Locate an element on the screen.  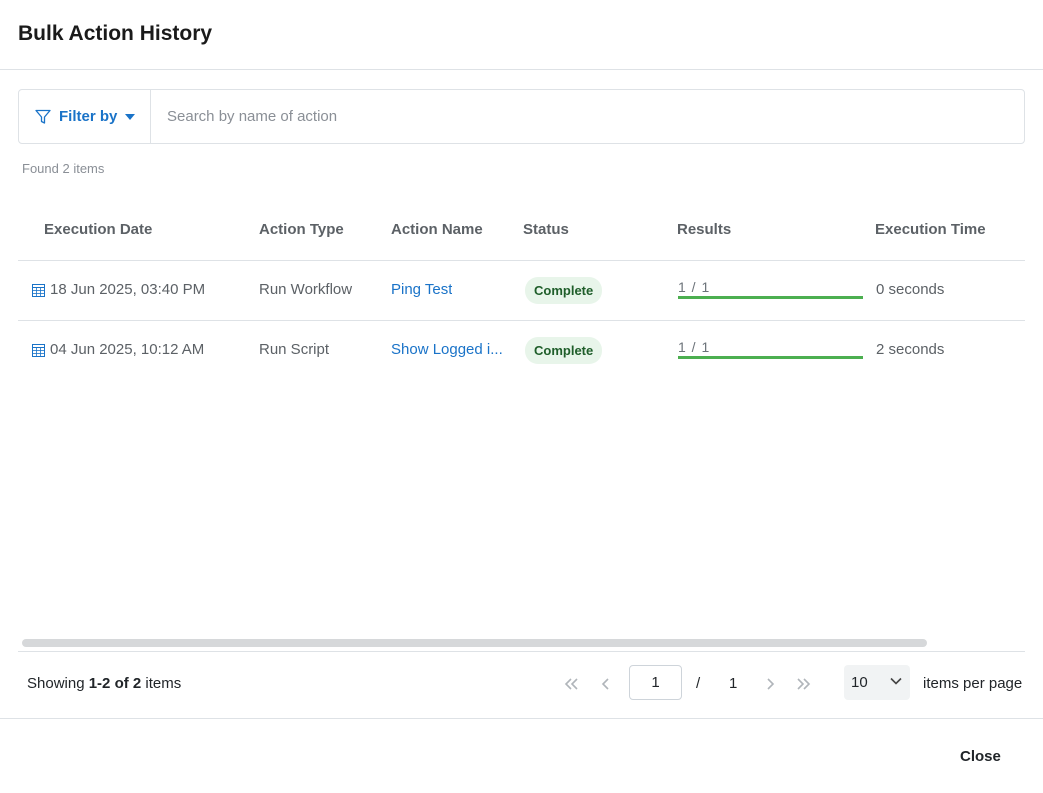
found-count: Found 2 items is located at coordinates (63, 168).